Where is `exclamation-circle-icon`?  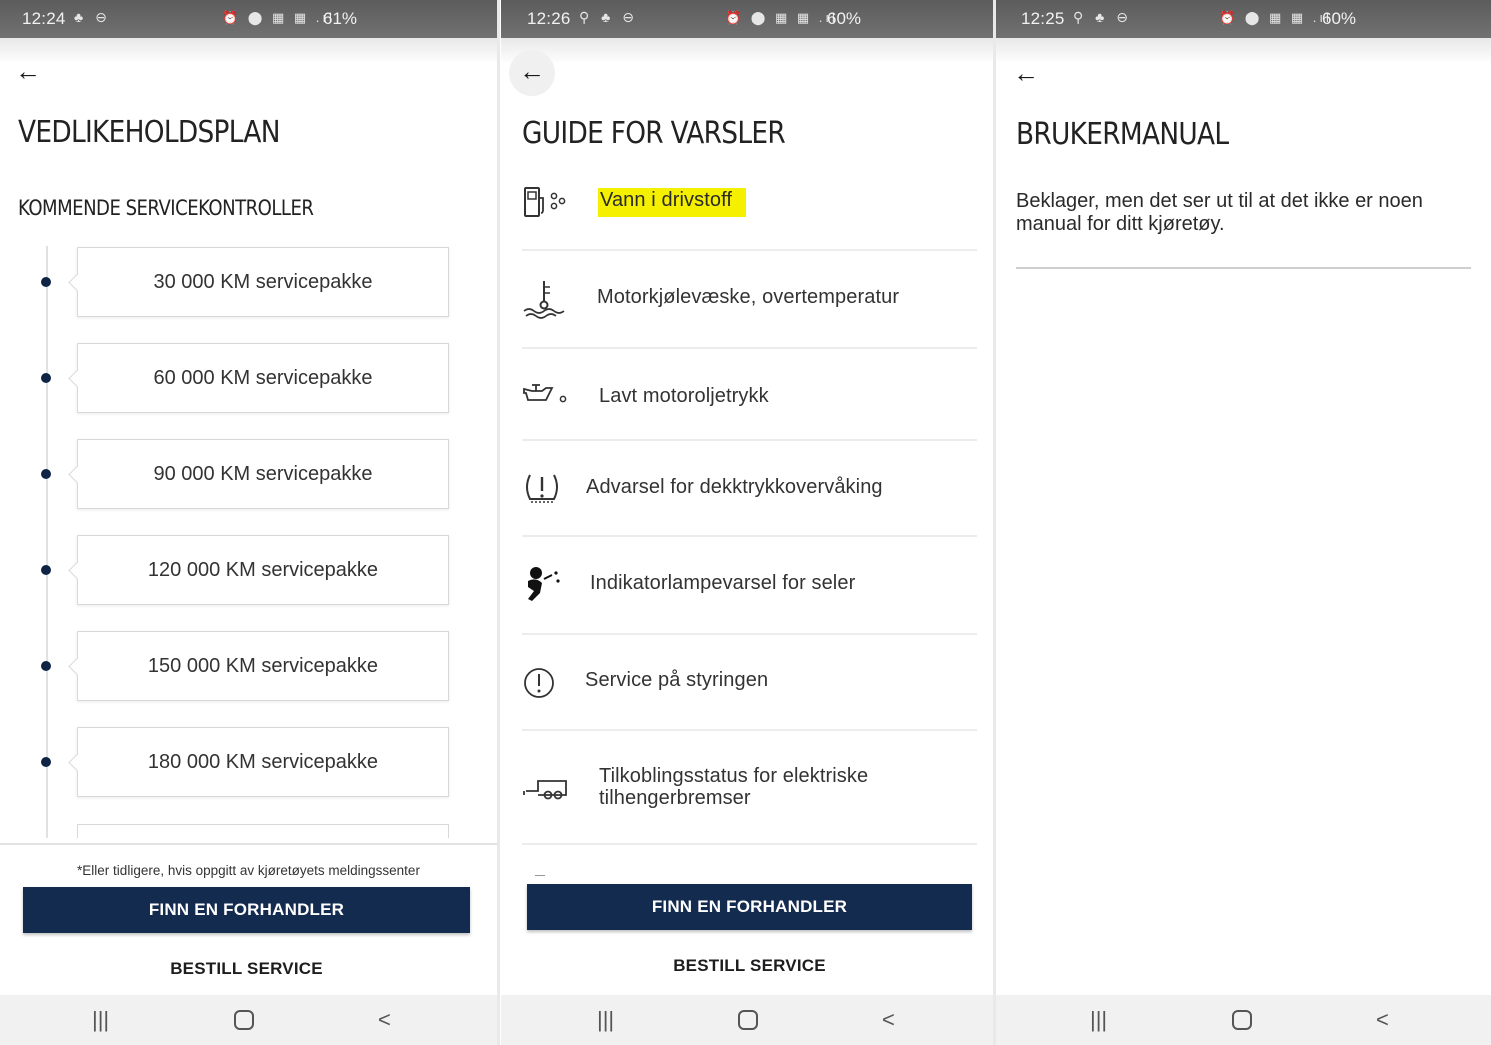
exclamation-circle-icon is located at coordinates (539, 683).